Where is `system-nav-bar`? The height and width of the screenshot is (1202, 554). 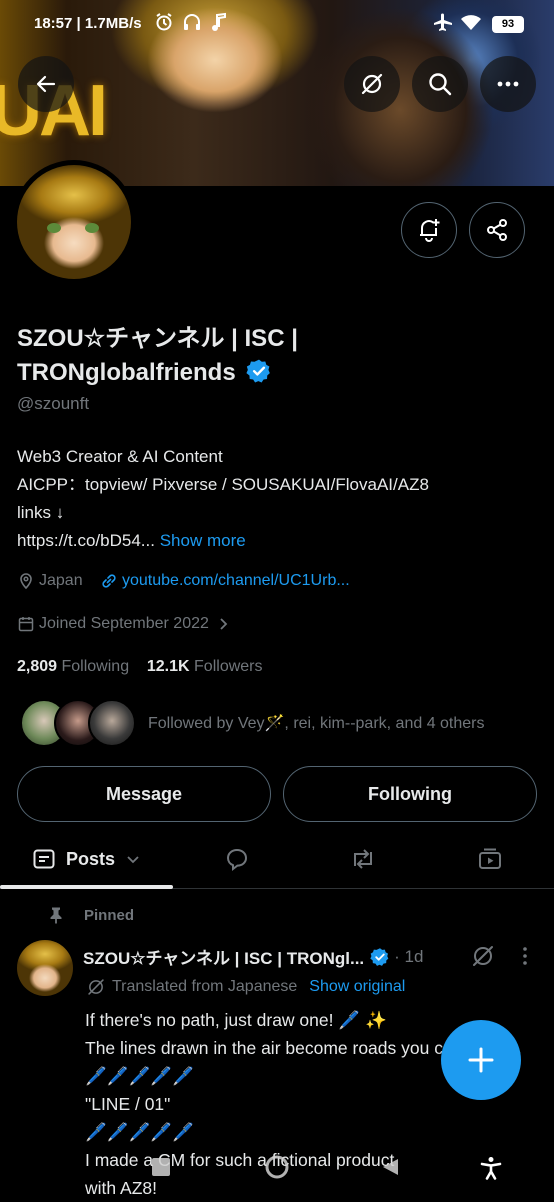 system-nav-bar is located at coordinates (277, 1170).